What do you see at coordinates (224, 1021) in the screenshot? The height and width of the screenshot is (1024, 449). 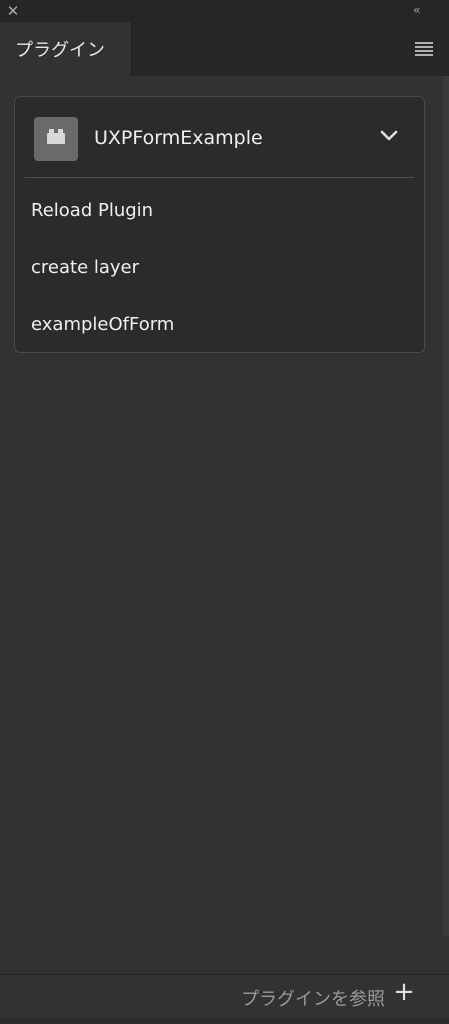 I see `bottom-edge` at bounding box center [224, 1021].